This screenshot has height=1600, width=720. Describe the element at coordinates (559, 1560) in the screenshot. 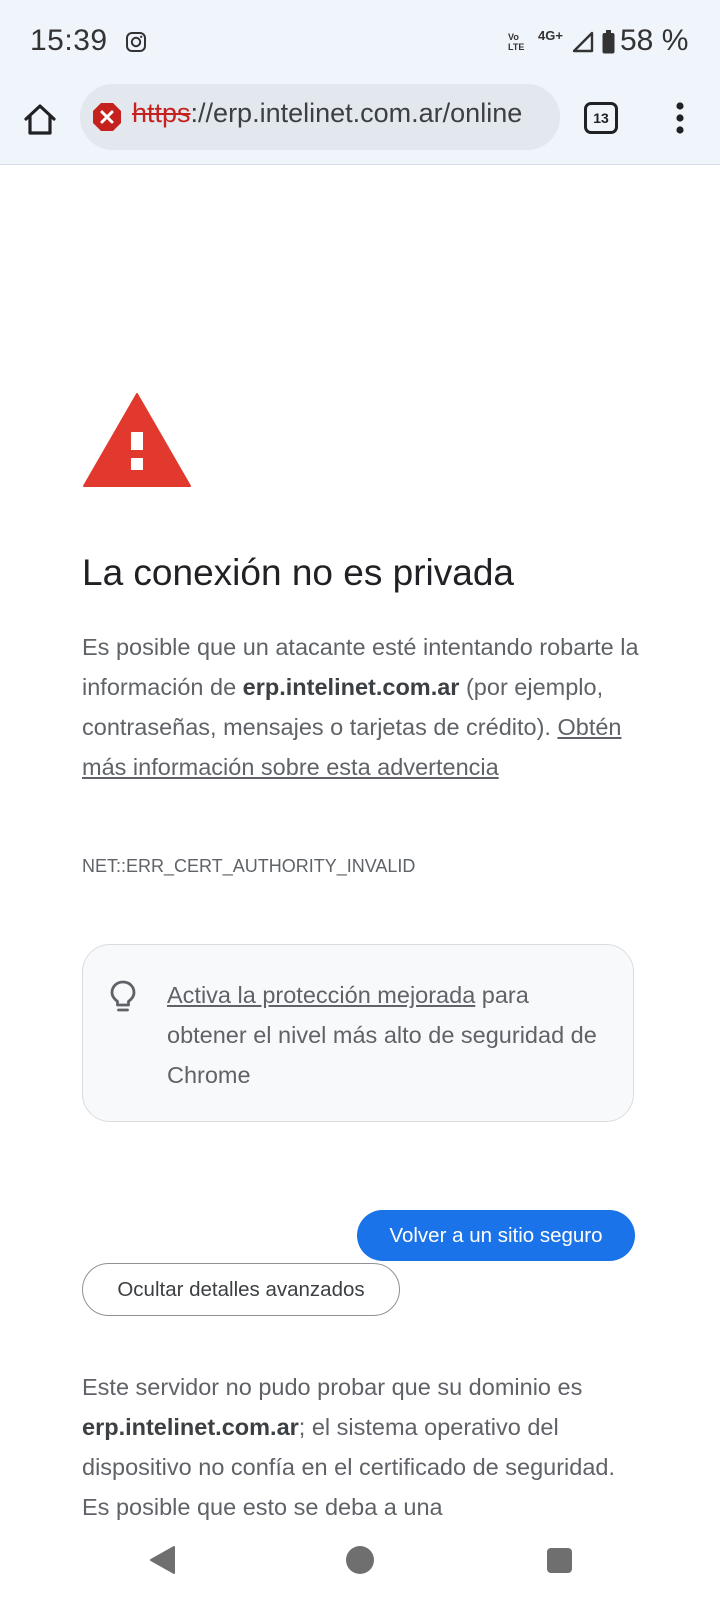

I see `recents-icon` at that location.